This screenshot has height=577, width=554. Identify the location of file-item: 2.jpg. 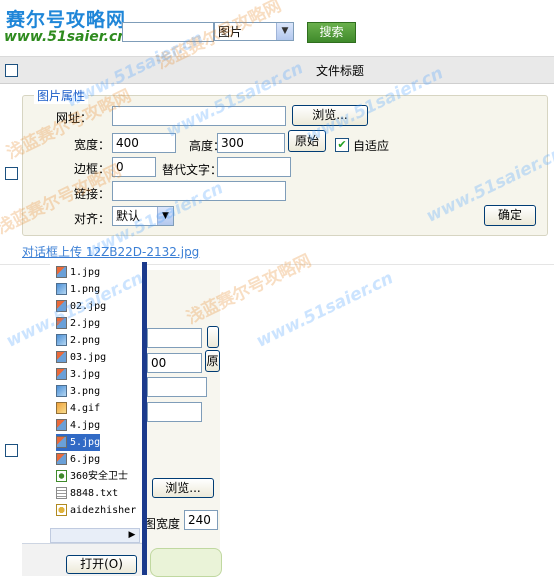
(78, 323).